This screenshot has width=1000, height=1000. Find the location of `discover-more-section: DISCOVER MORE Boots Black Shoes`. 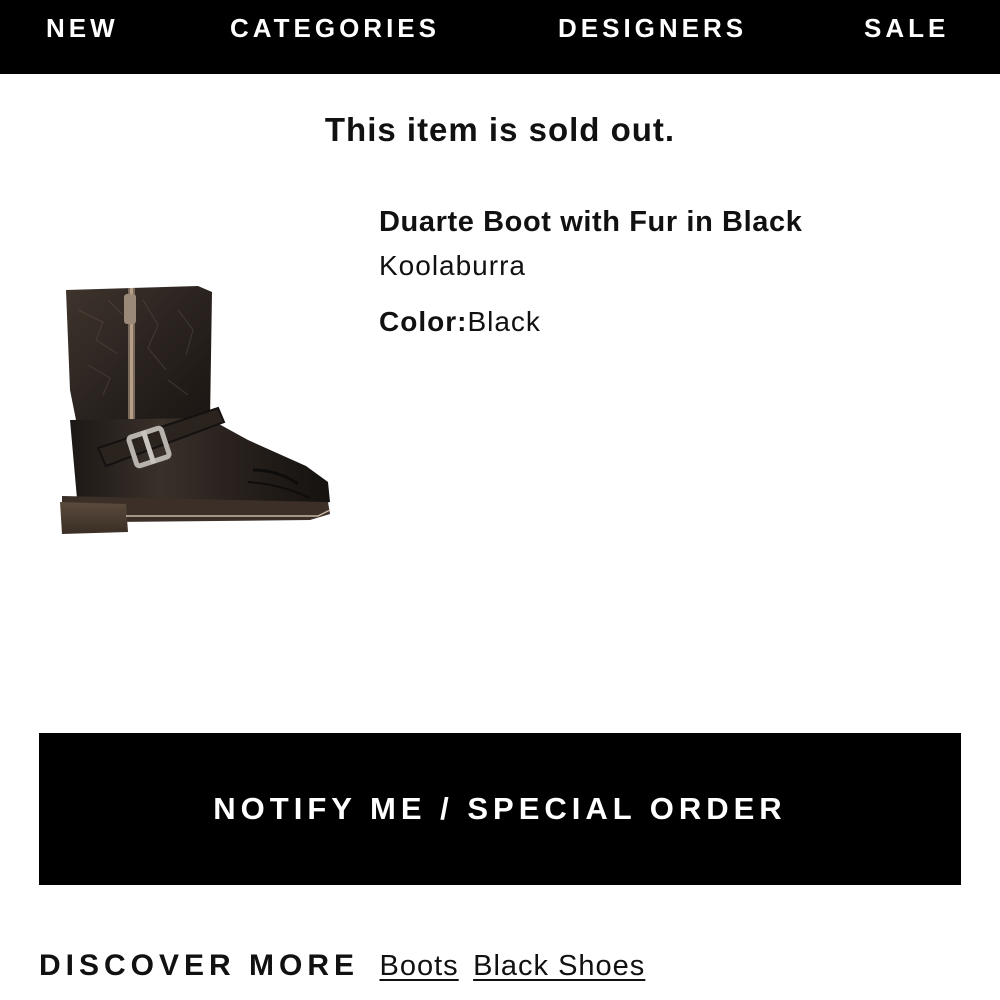

discover-more-section: DISCOVER MORE Boots Black Shoes is located at coordinates (342, 968).